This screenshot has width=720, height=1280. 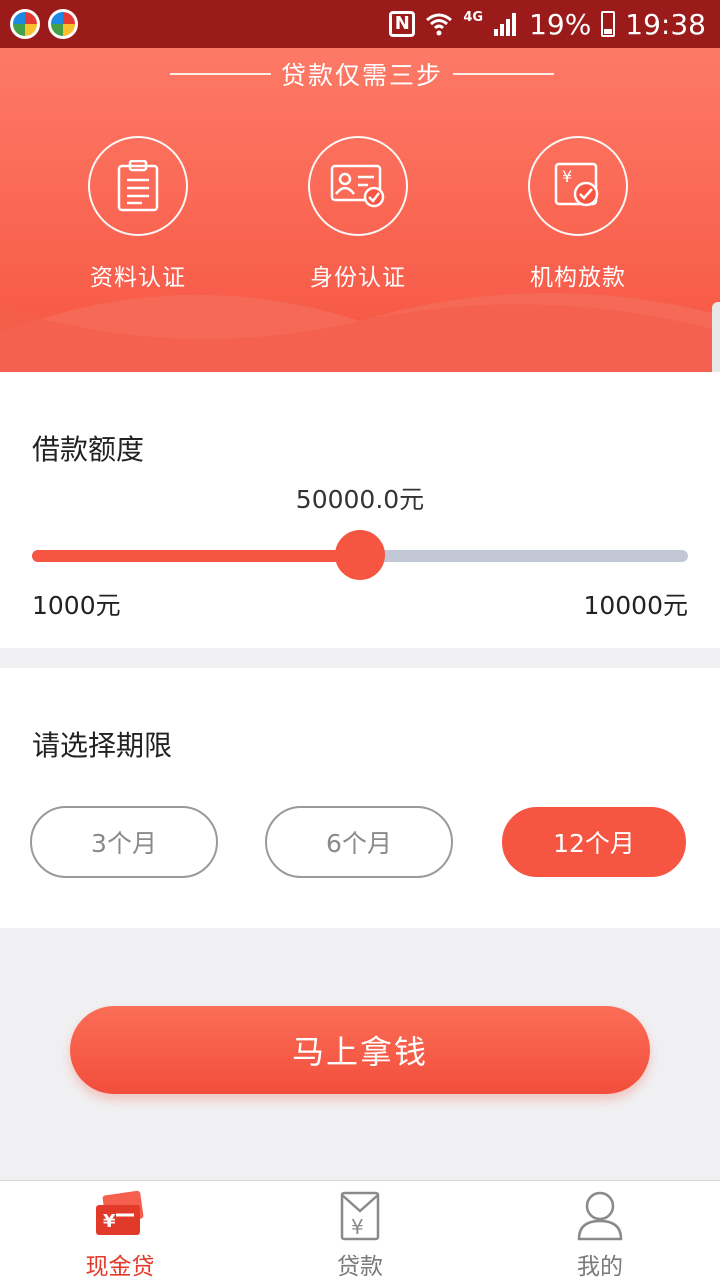 I want to click on step-institution-disbursement: ¥ 机构放款, so click(x=578, y=214).